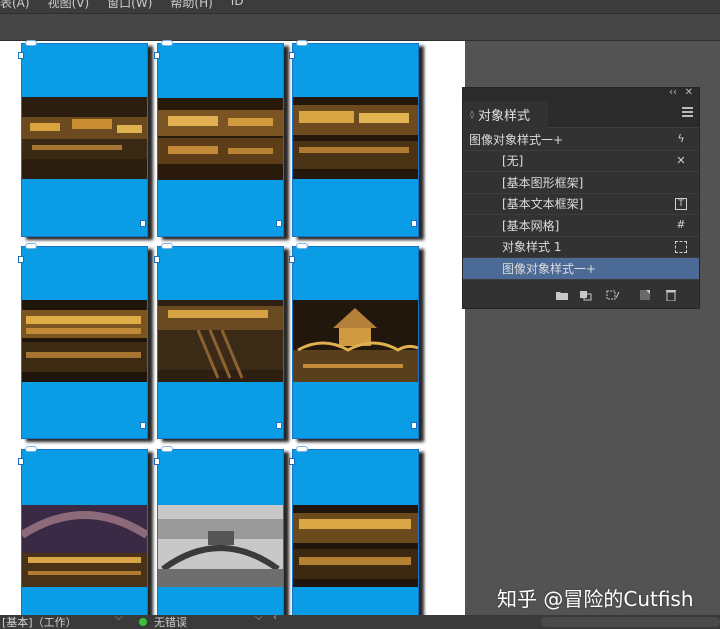  Describe the element at coordinates (543, 204) in the screenshot. I see `style-label: [基本文本框架]` at that location.